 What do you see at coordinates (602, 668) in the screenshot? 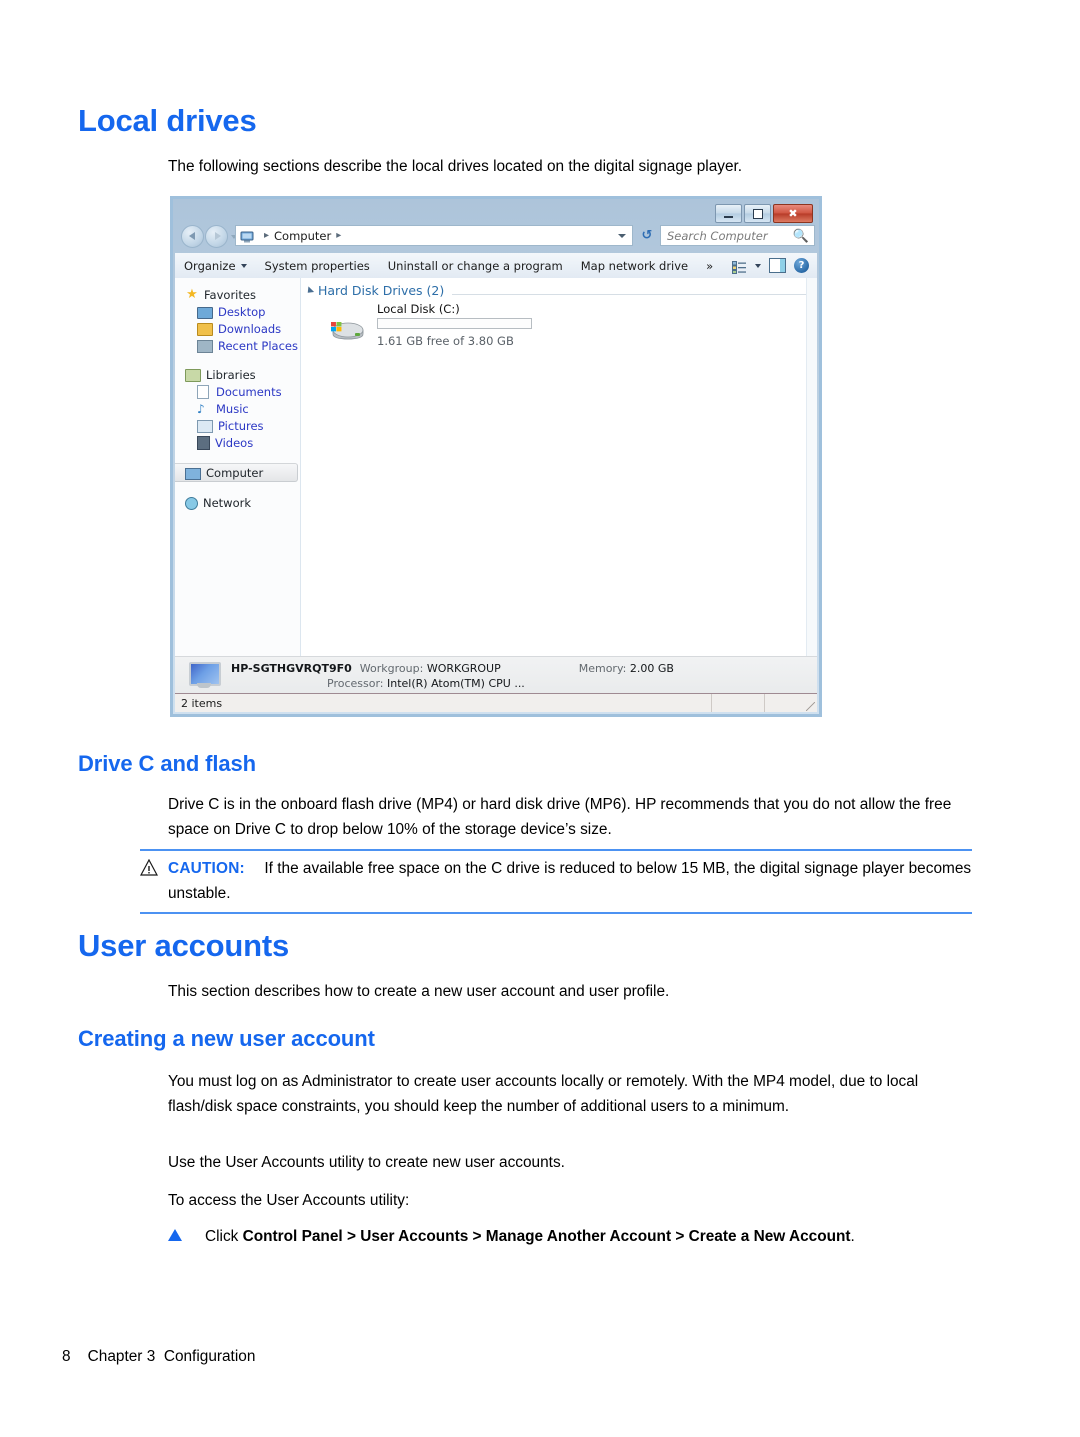
I see `memory-label: Memory:` at bounding box center [602, 668].